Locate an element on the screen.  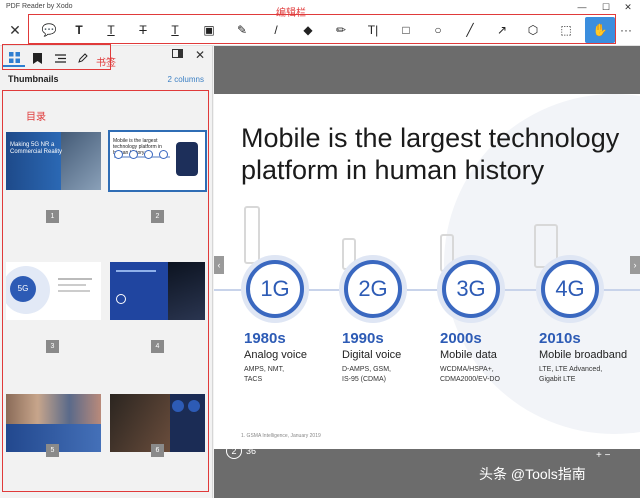
window-close-button: ✕ is located at coordinates (628, 7).